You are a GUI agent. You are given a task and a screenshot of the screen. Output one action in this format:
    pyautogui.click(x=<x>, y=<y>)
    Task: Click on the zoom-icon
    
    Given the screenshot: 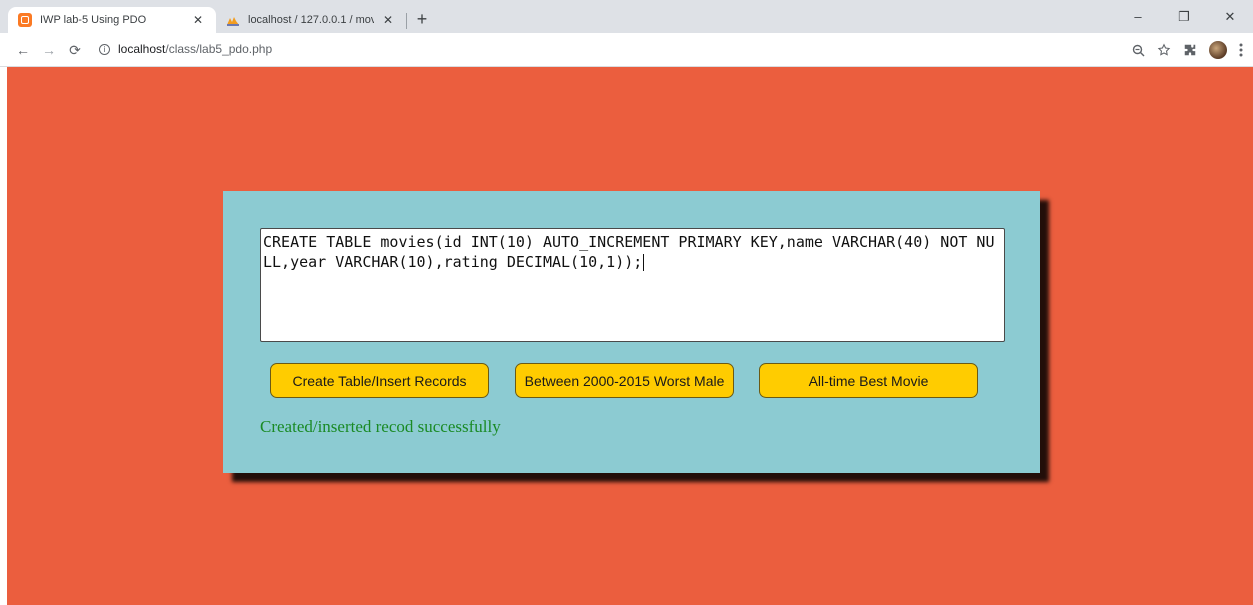 What is the action you would take?
    pyautogui.click(x=1138, y=50)
    